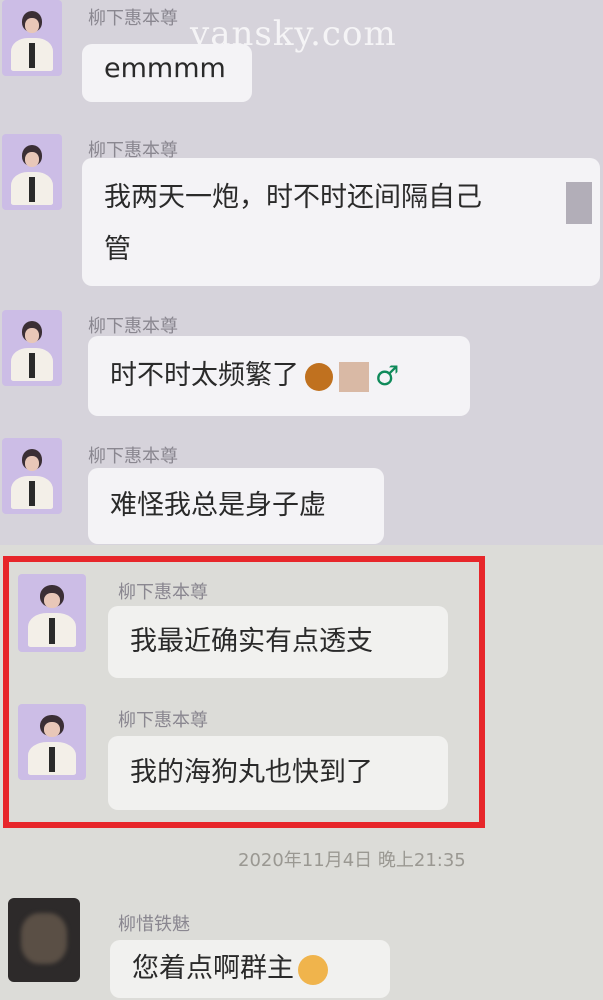 Image resolution: width=603 pixels, height=1000 pixels. Describe the element at coordinates (313, 969) in the screenshot. I see `cat-emoji-icon` at that location.